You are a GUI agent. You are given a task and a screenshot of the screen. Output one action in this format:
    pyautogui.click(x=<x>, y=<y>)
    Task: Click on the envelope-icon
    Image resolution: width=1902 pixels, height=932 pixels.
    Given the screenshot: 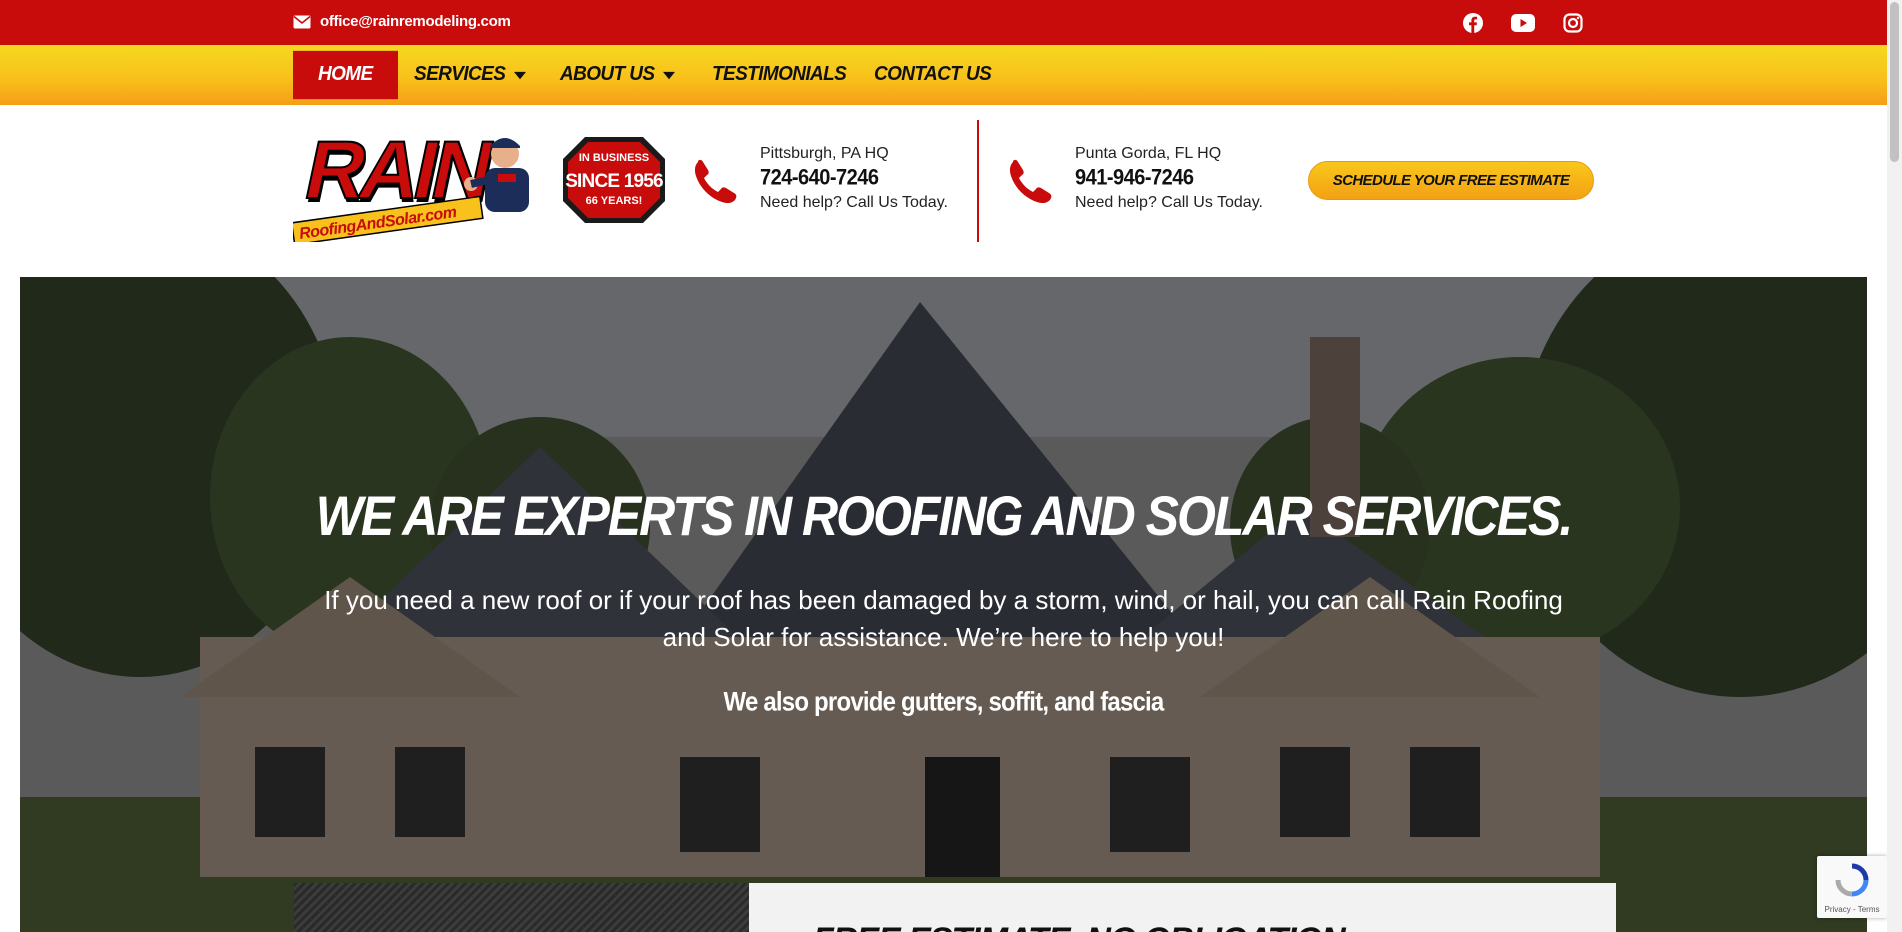 What is the action you would take?
    pyautogui.click(x=302, y=21)
    